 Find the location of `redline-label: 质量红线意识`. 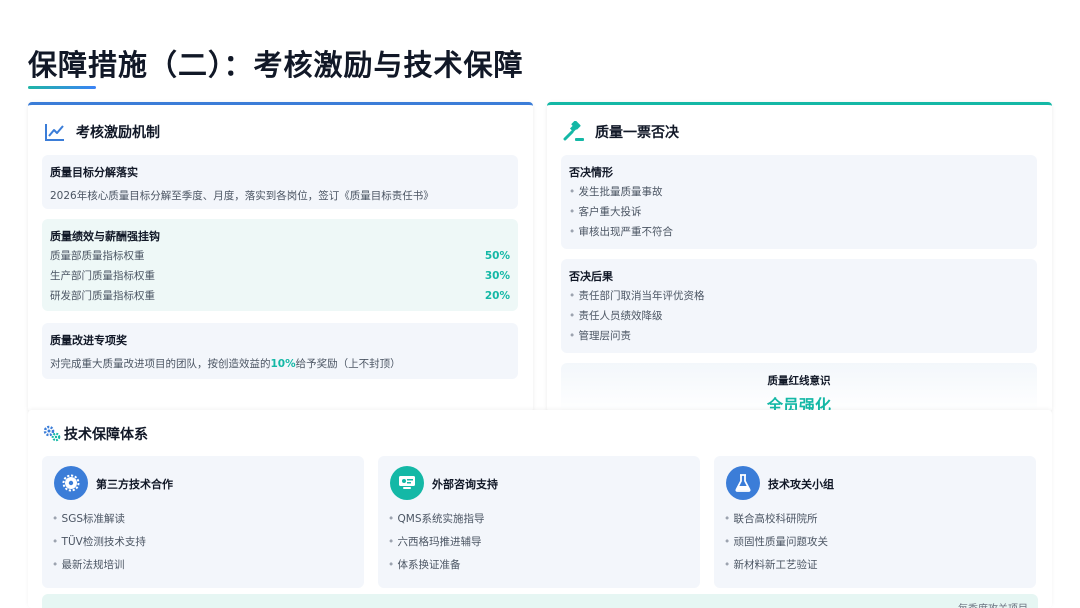

redline-label: 质量红线意识 is located at coordinates (799, 381).